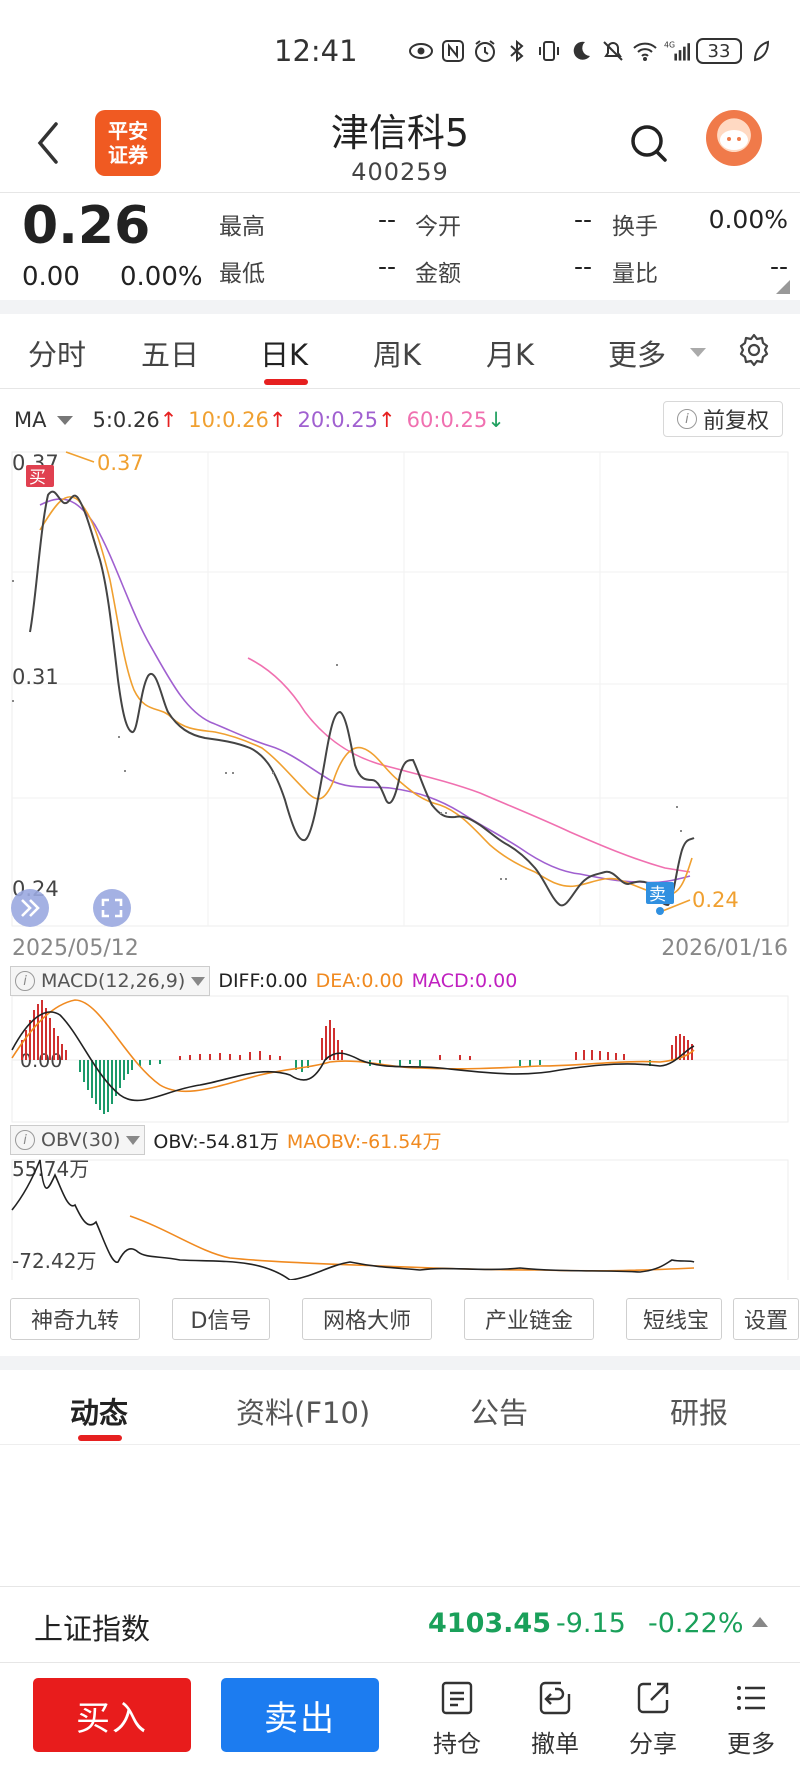 The height and width of the screenshot is (1768, 800). What do you see at coordinates (78, 1140) in the screenshot?
I see `obv-indicator-selector: i OBV(30)` at bounding box center [78, 1140].